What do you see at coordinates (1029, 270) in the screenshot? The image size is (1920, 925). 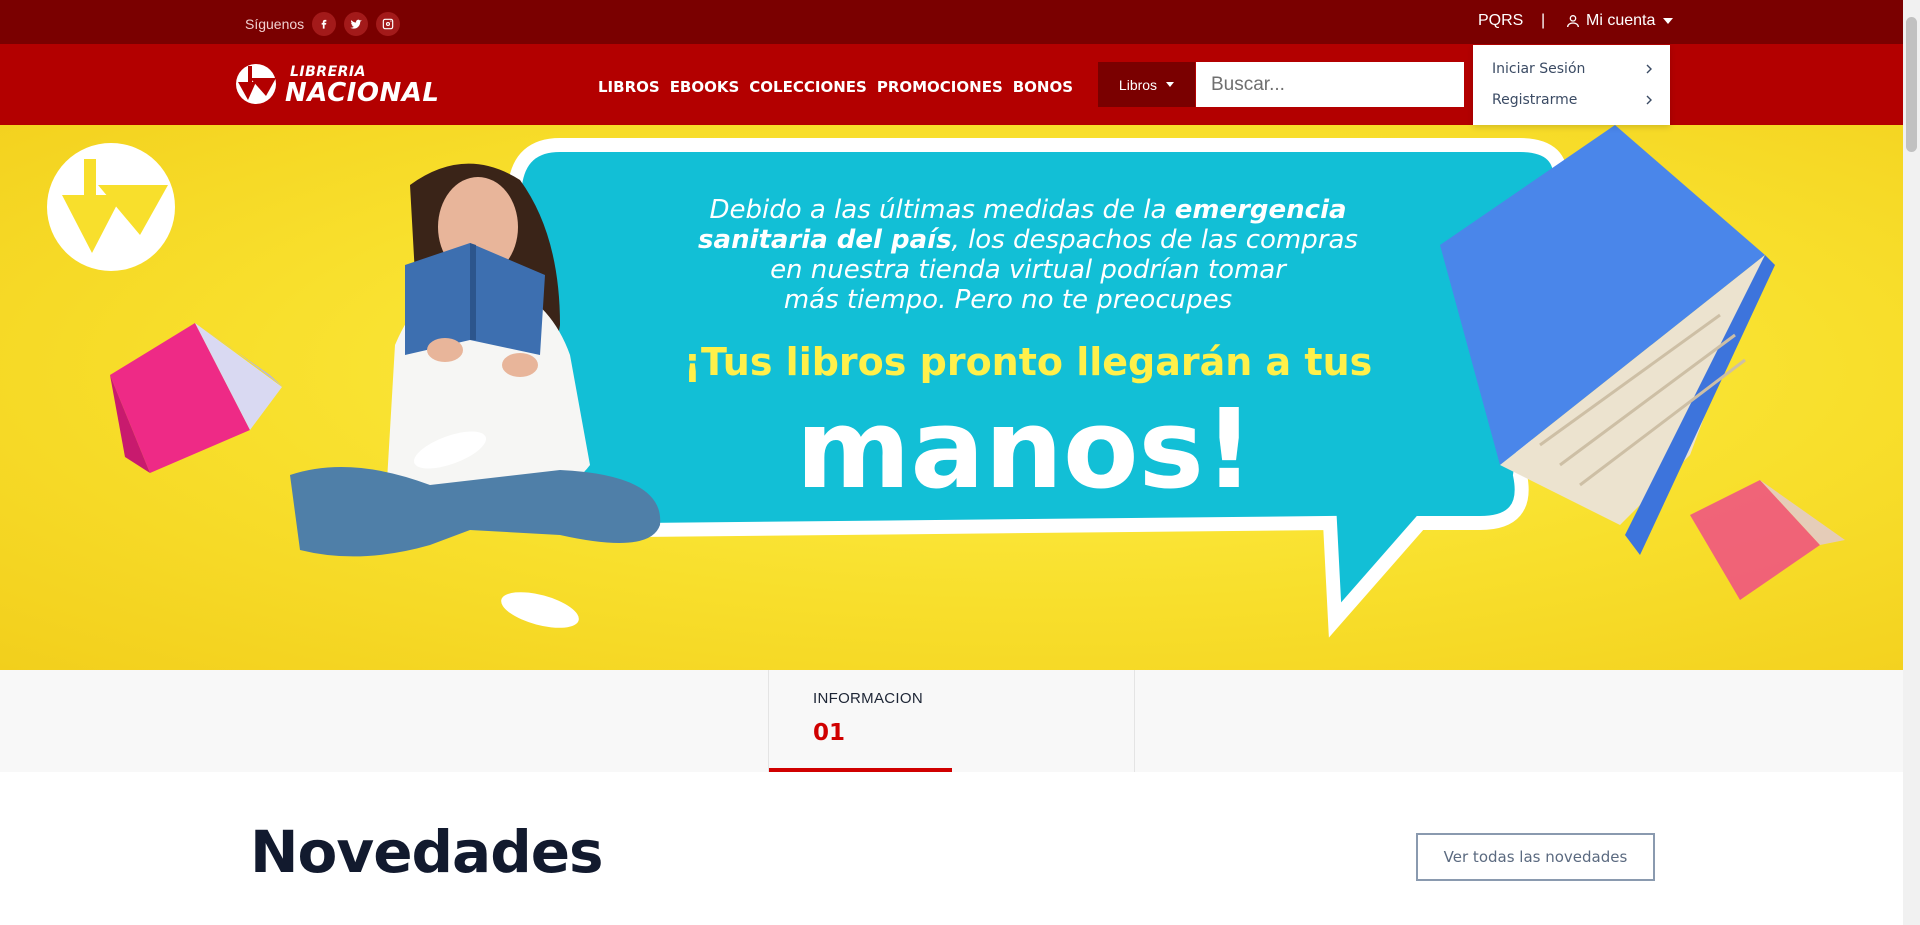 I see `banner-line3: en nuestra tienda virtual podrían tomar` at bounding box center [1029, 270].